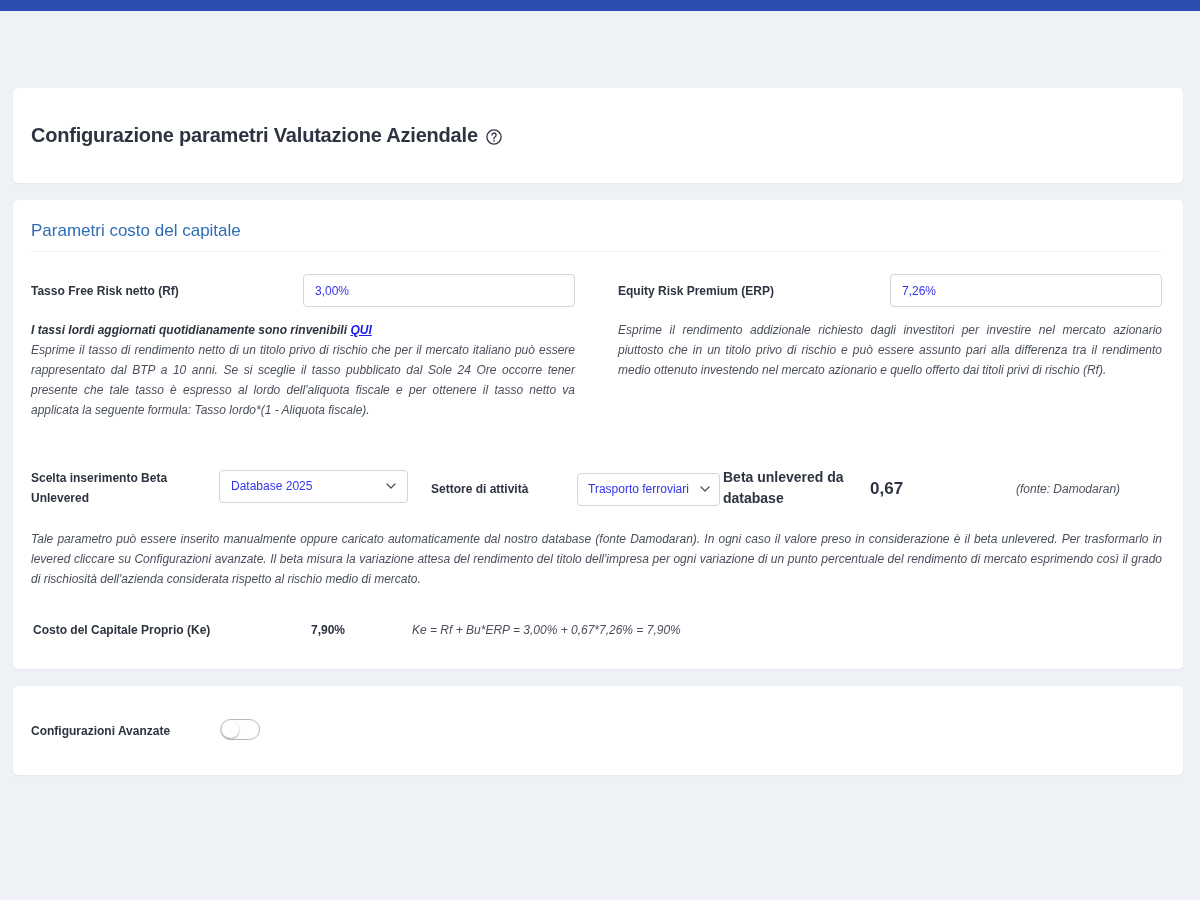  I want to click on description-text: Esprime il tasso di rendimento netto di un titolo privo di rischio che per il mercato italiano può essere rappresentato dal BTP a 10 anni. Se si sceglie il tasso pubblicato dal Sole 24 Ore occorre tener presente che tale tasso è espresso al lordo dell'aliquota fiscale e per ottenere il tasso netto va applicata la seguente formula: Tasso lordo*(1 - Aliquota fiscale)., so click(303, 380).